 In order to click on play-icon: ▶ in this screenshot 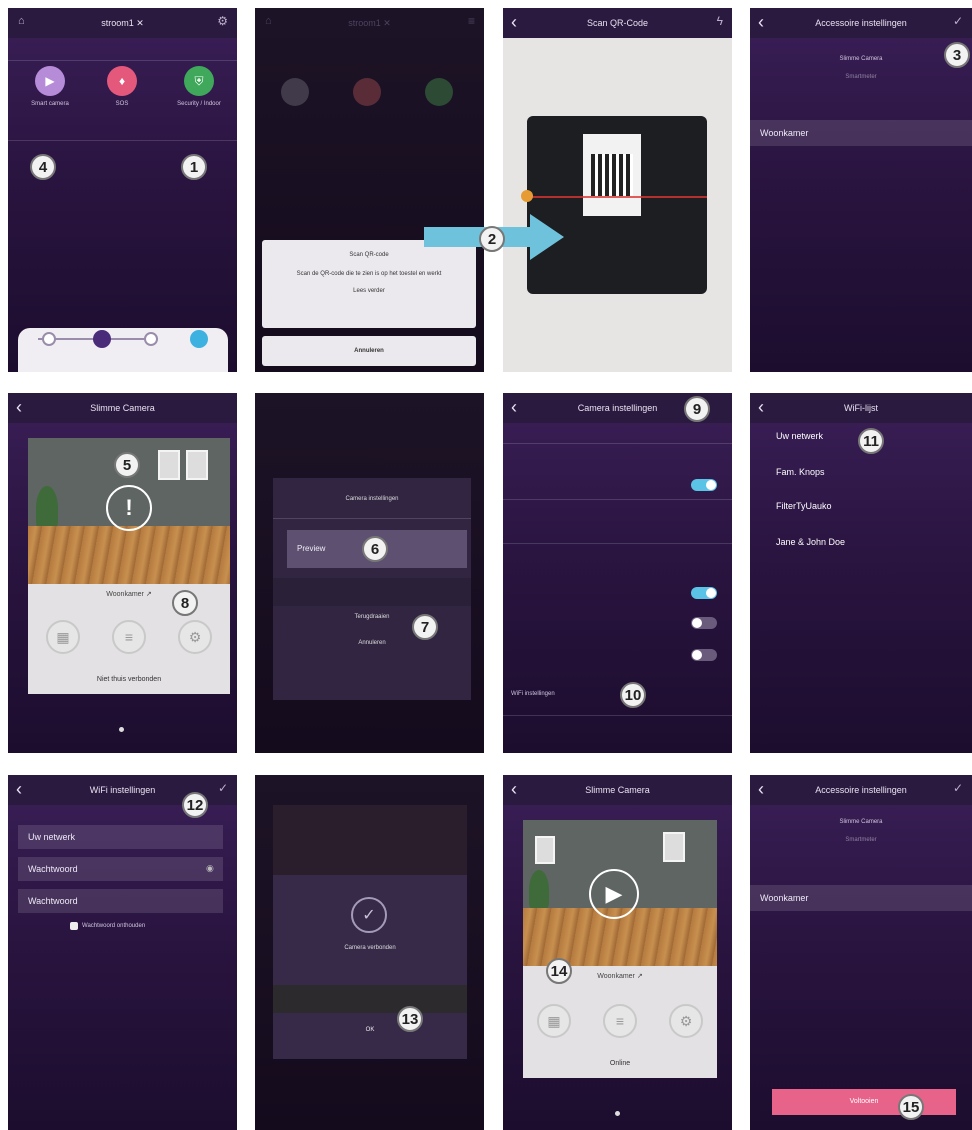, I will do `click(614, 894)`.